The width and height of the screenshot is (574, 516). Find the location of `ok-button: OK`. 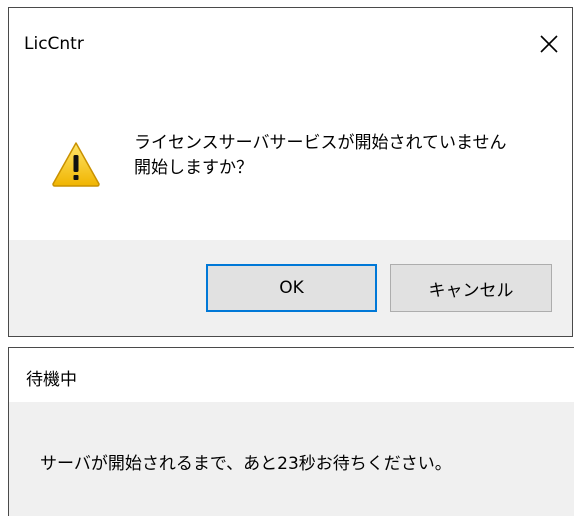

ok-button: OK is located at coordinates (291, 288).